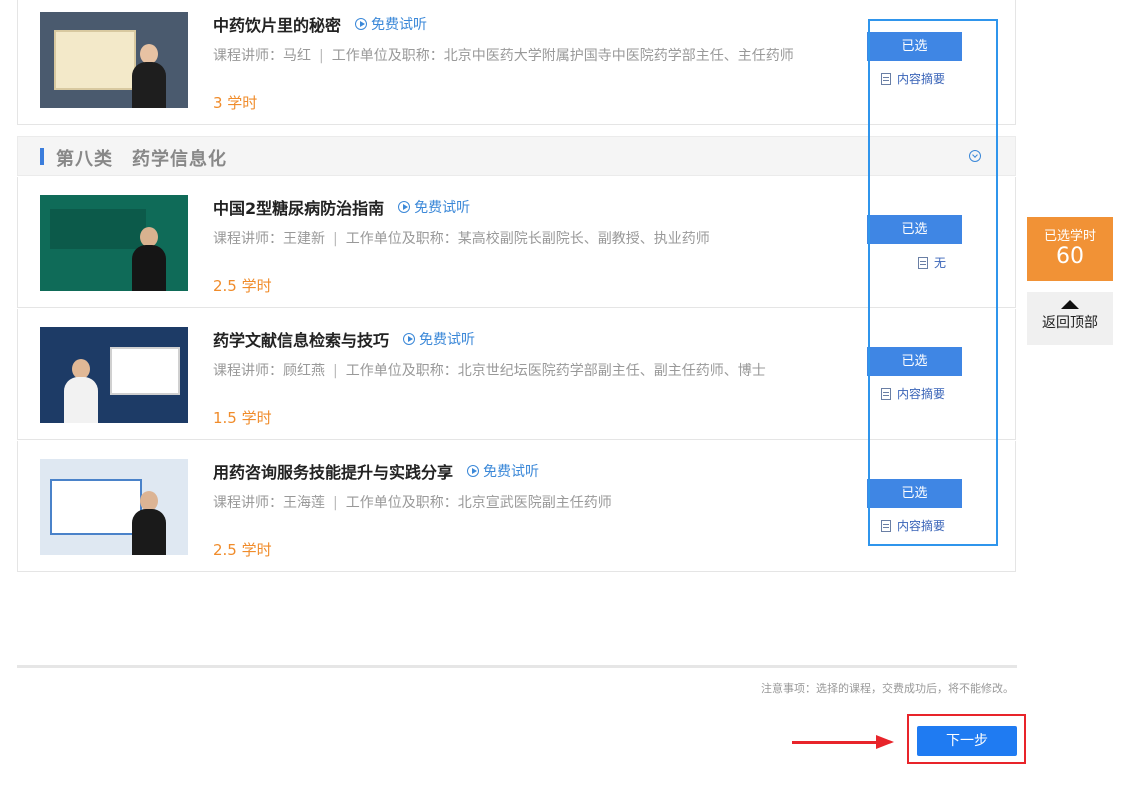  Describe the element at coordinates (42, 156) in the screenshot. I see `category-accent-bar` at that location.